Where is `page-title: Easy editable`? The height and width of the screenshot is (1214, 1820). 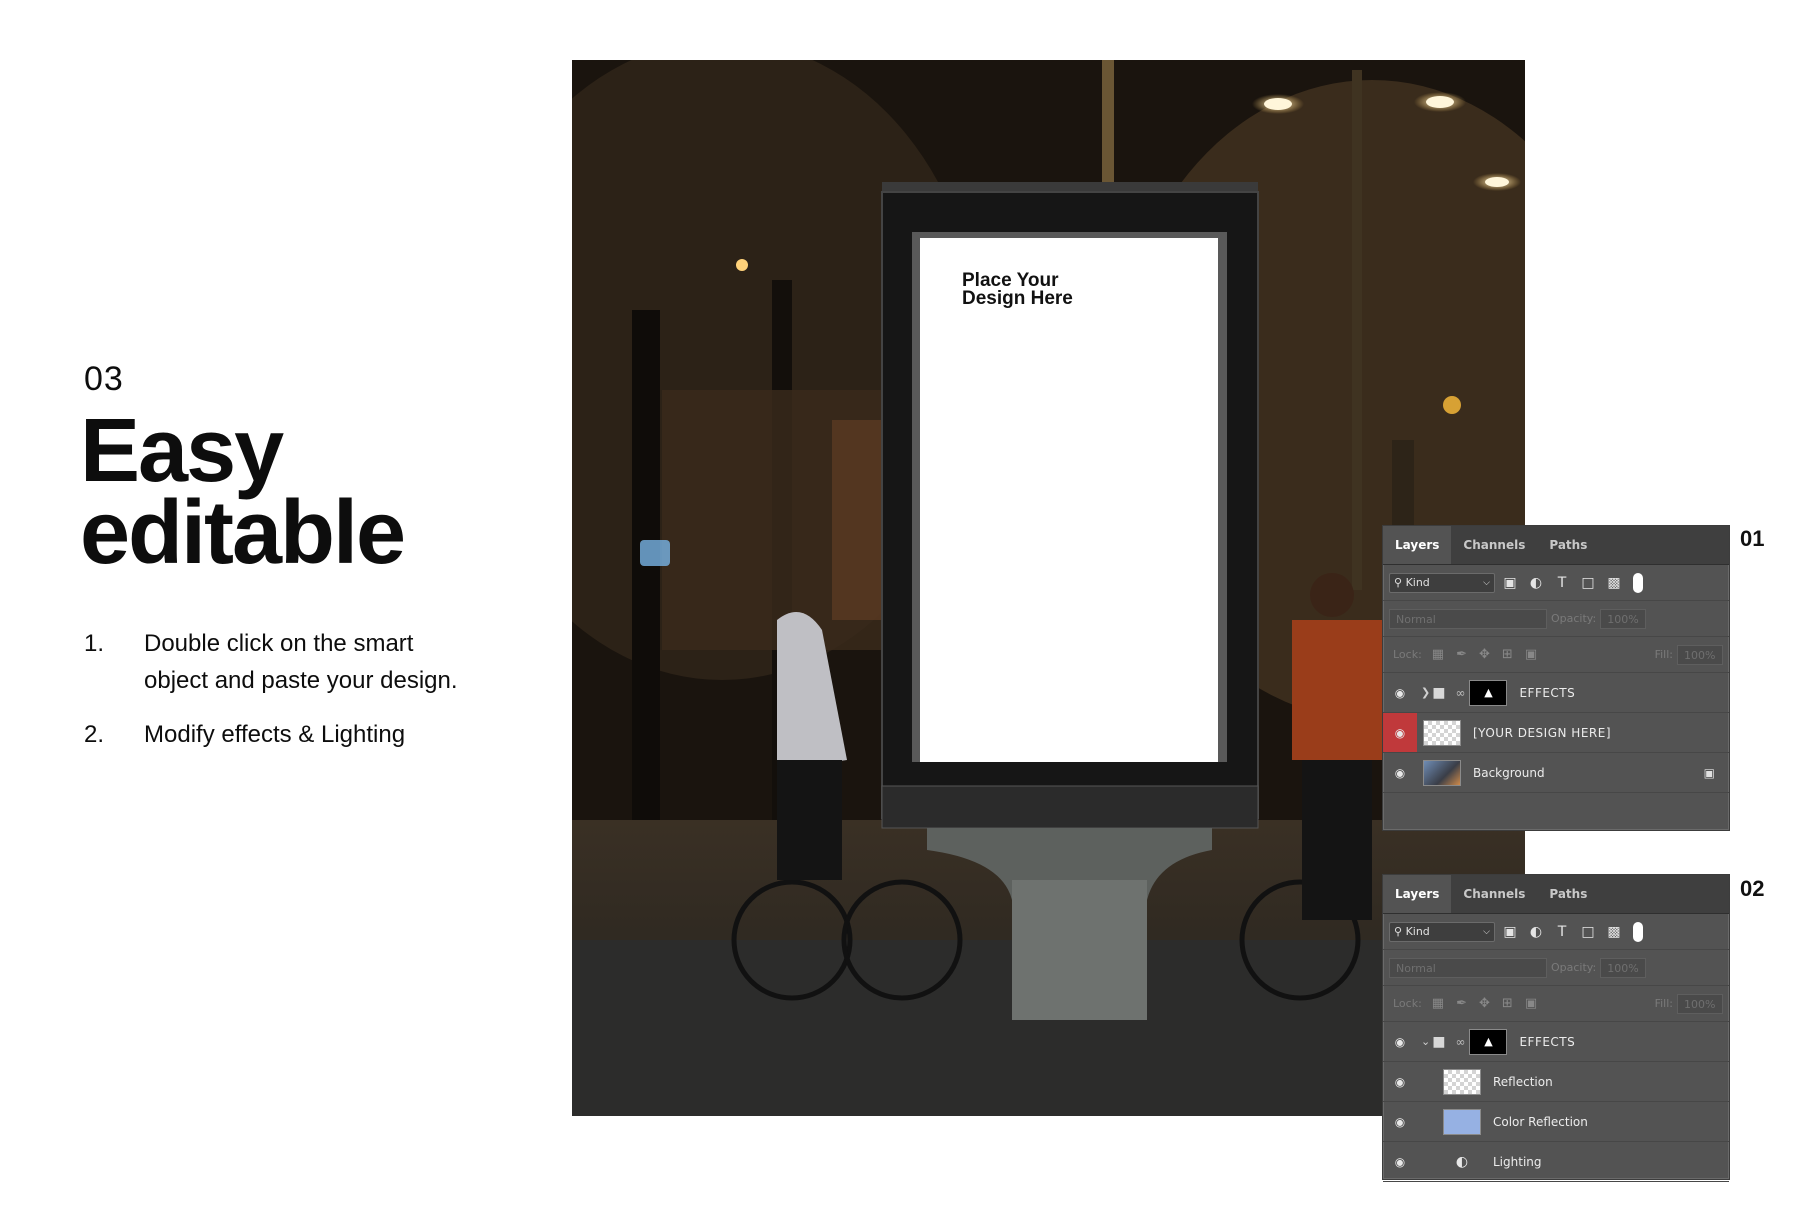 page-title: Easy editable is located at coordinates (243, 492).